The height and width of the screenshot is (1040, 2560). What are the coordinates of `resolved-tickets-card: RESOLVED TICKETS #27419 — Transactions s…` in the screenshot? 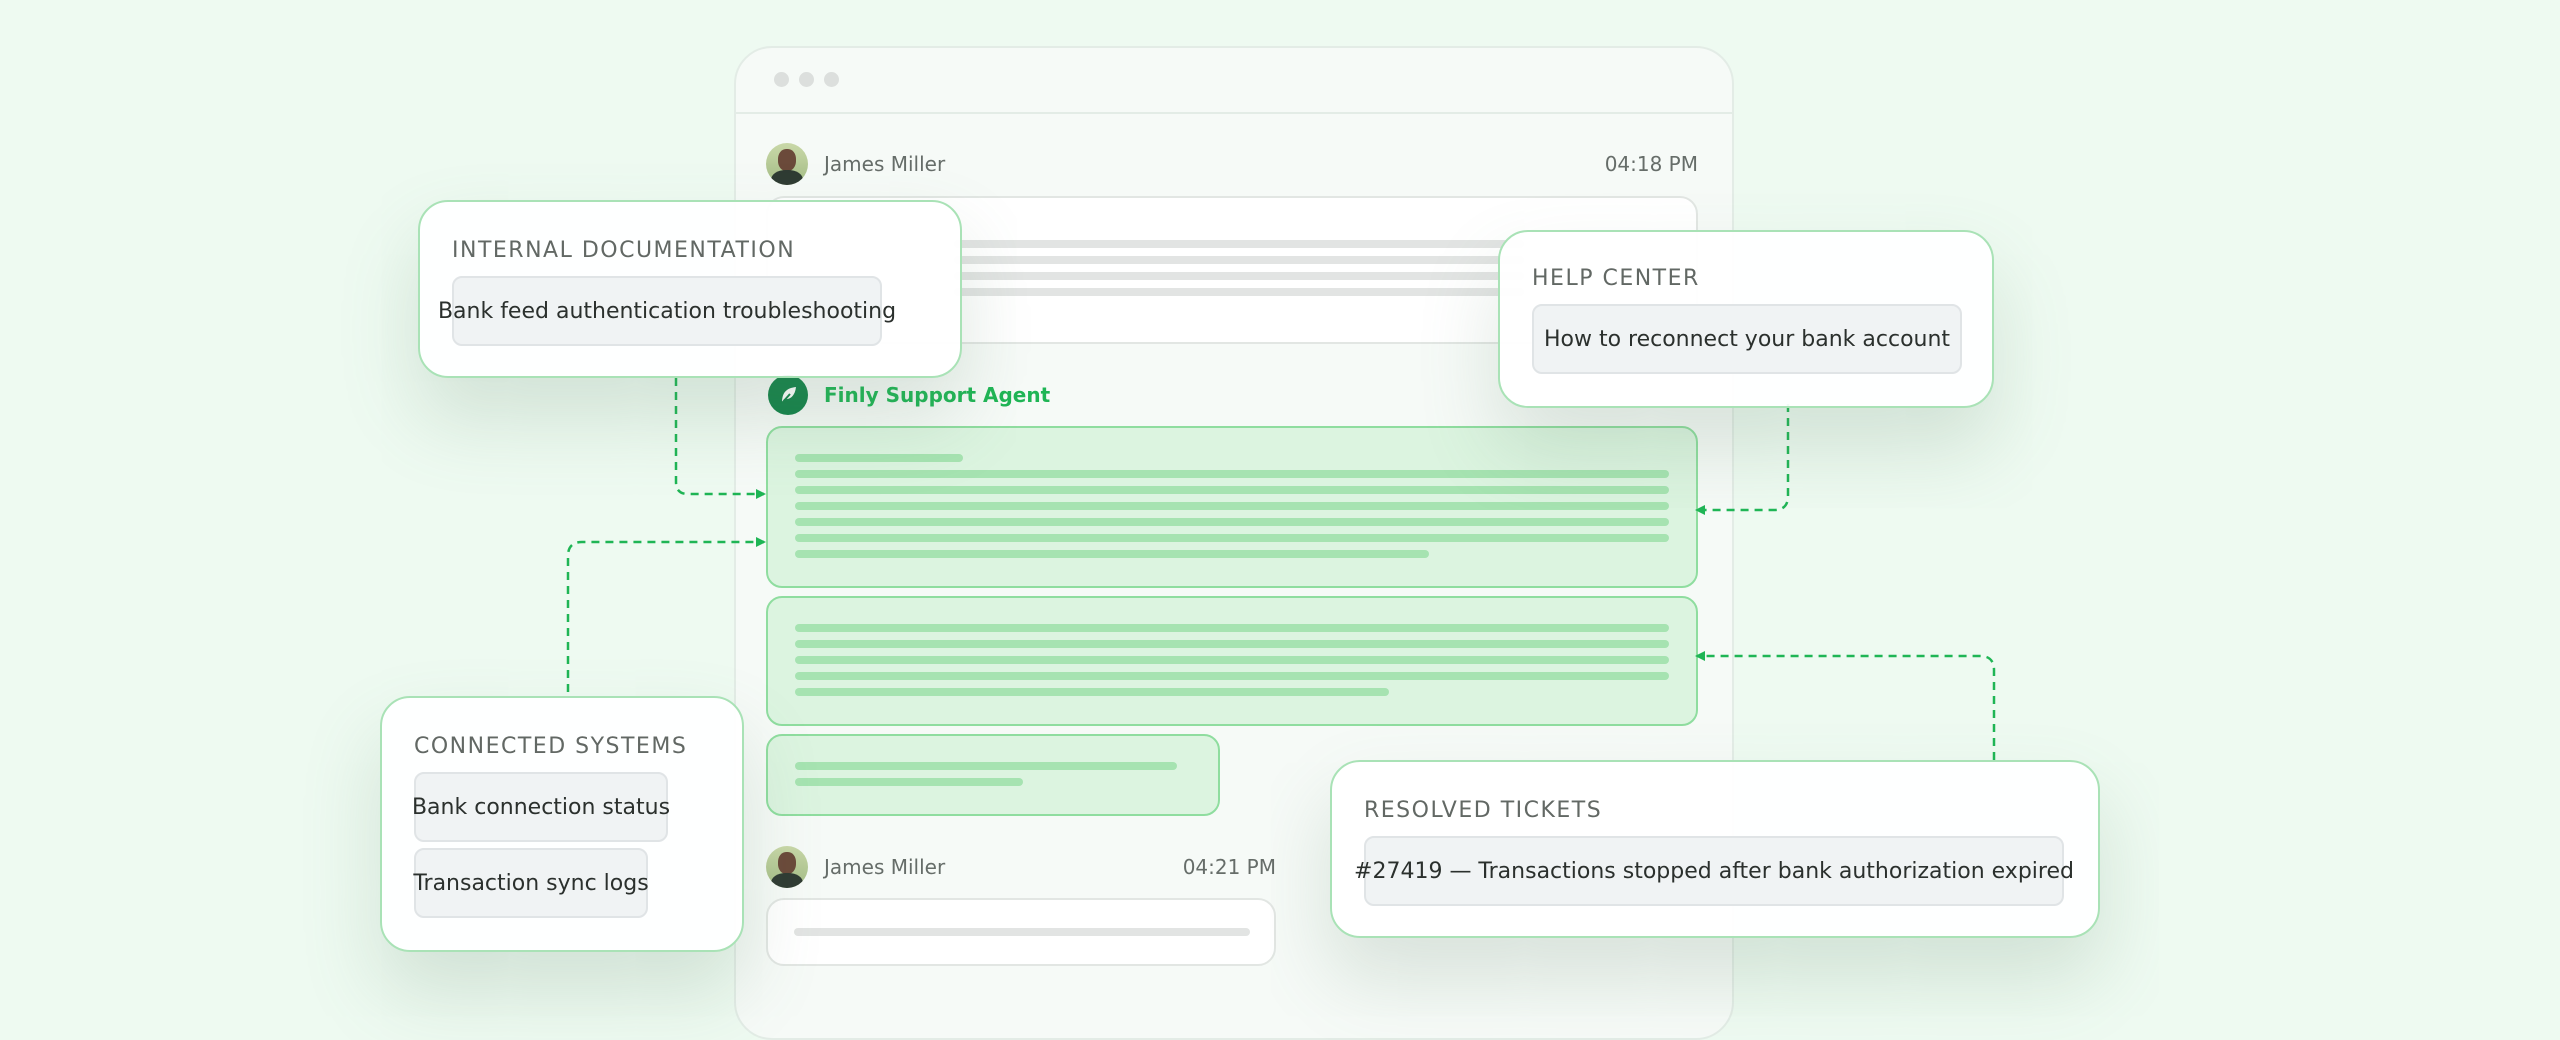 It's located at (1715, 849).